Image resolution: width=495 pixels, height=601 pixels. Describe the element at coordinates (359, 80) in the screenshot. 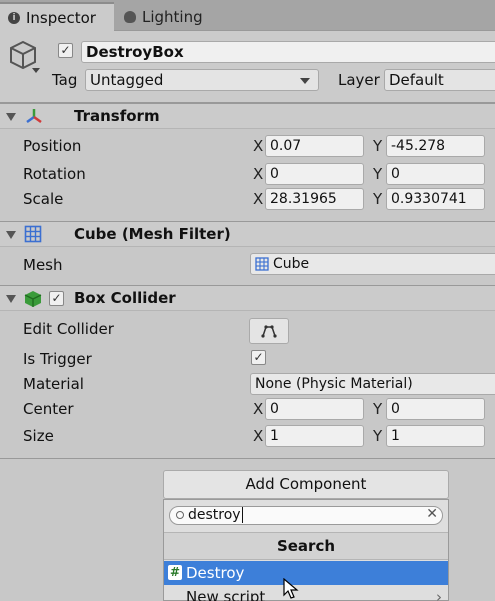

I see `layer-label: Layer` at that location.